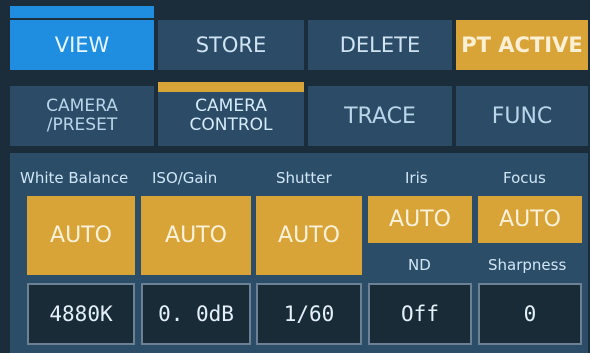 This screenshot has height=353, width=590. I want to click on iris-auto-button: AUTO, so click(420, 219).